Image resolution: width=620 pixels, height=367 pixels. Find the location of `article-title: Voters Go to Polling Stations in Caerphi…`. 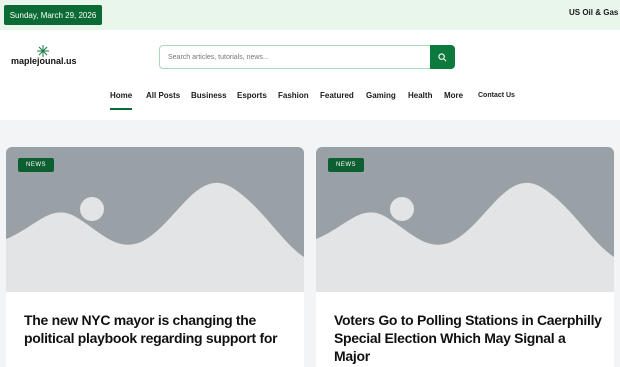

article-title: Voters Go to Polling Stations in Caerphi… is located at coordinates (469, 338).